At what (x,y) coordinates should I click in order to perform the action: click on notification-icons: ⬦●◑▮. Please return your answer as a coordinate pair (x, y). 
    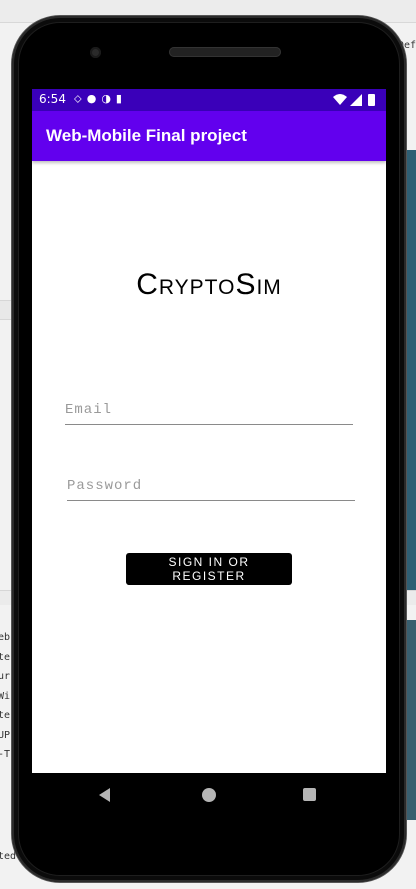
    Looking at the image, I should click on (100, 99).